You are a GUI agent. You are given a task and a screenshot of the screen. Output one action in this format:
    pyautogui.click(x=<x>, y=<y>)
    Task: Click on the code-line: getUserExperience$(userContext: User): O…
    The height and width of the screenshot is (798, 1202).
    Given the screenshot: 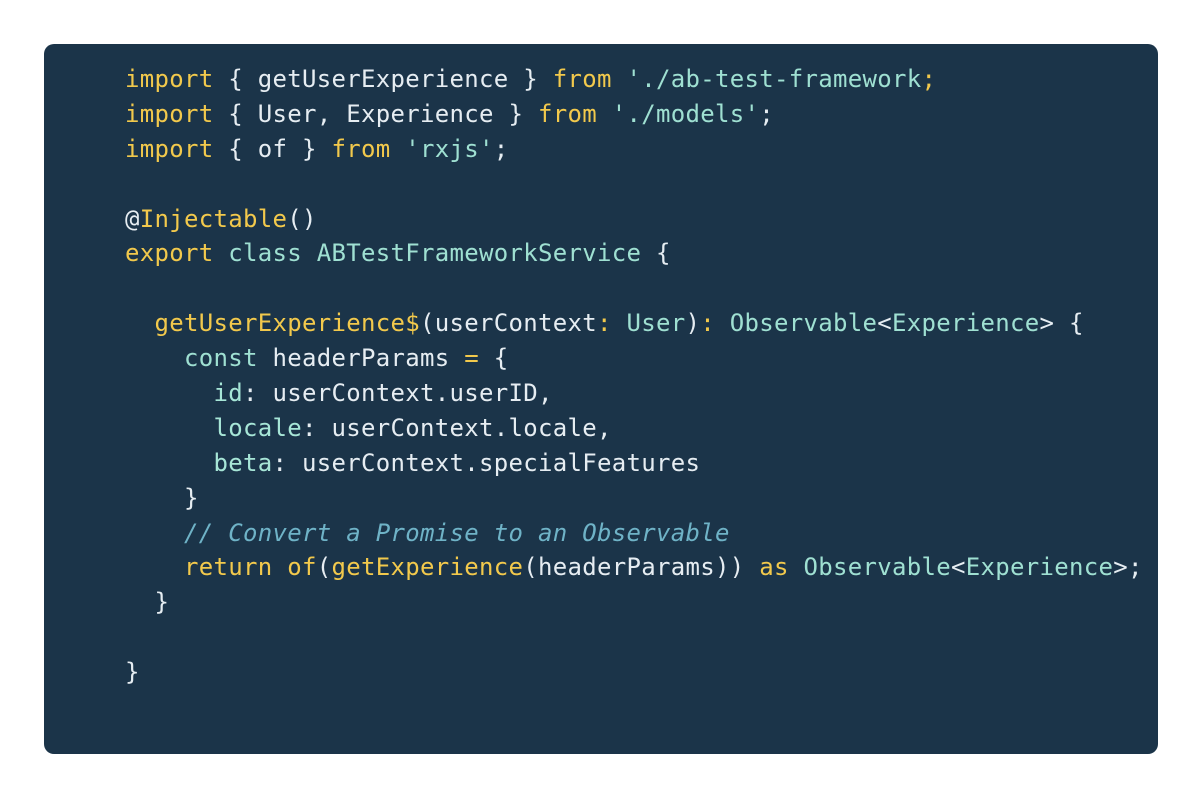 What is the action you would take?
    pyautogui.click(x=641, y=323)
    